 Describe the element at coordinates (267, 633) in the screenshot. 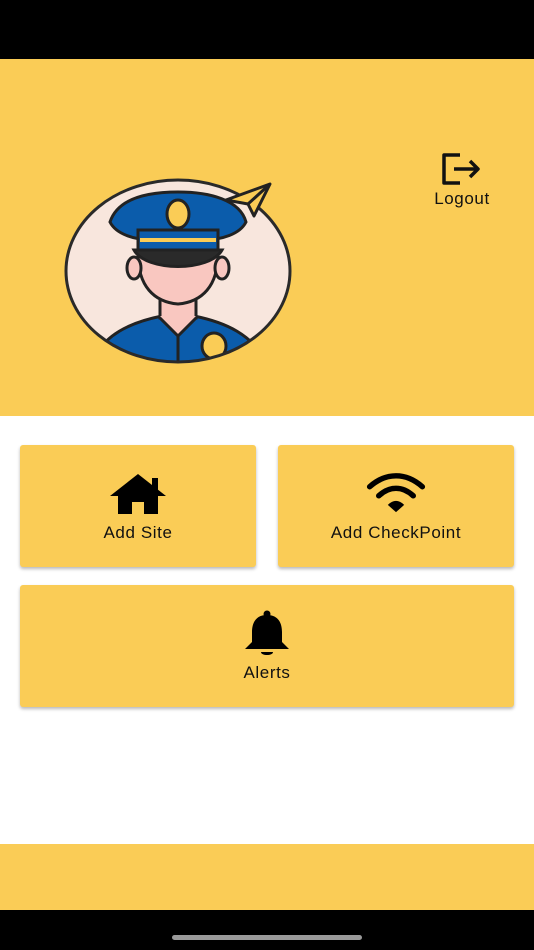

I see `bell-icon` at that location.